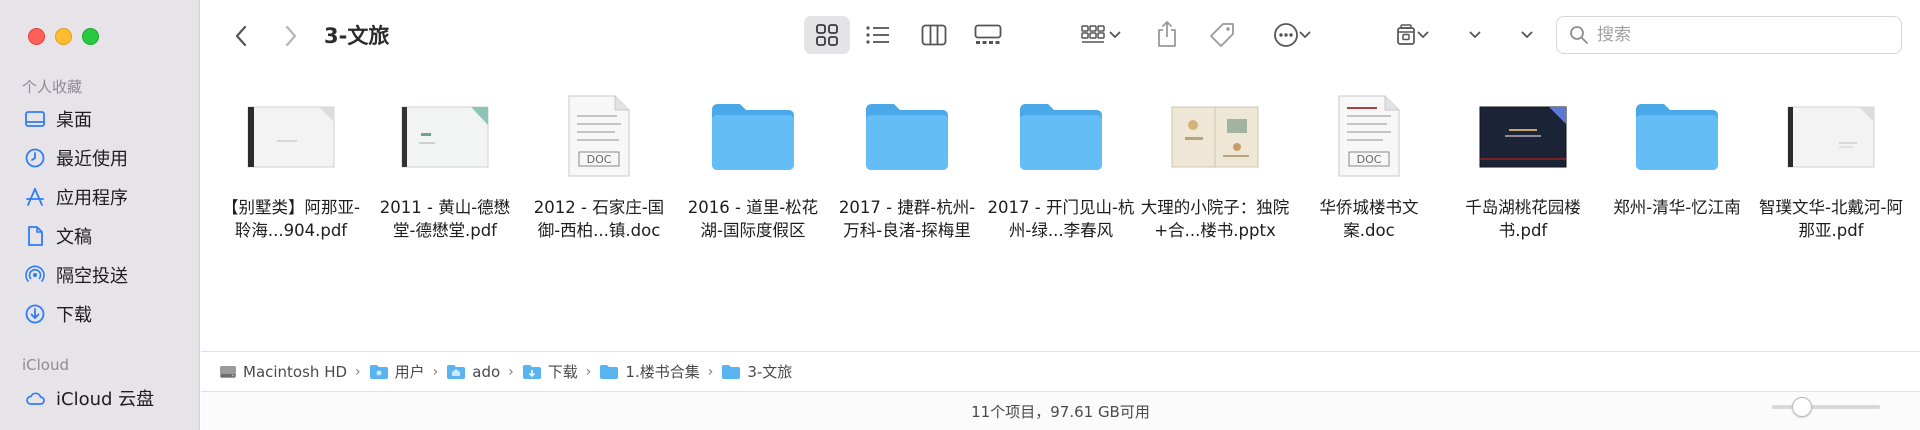  I want to click on back-button, so click(241, 36).